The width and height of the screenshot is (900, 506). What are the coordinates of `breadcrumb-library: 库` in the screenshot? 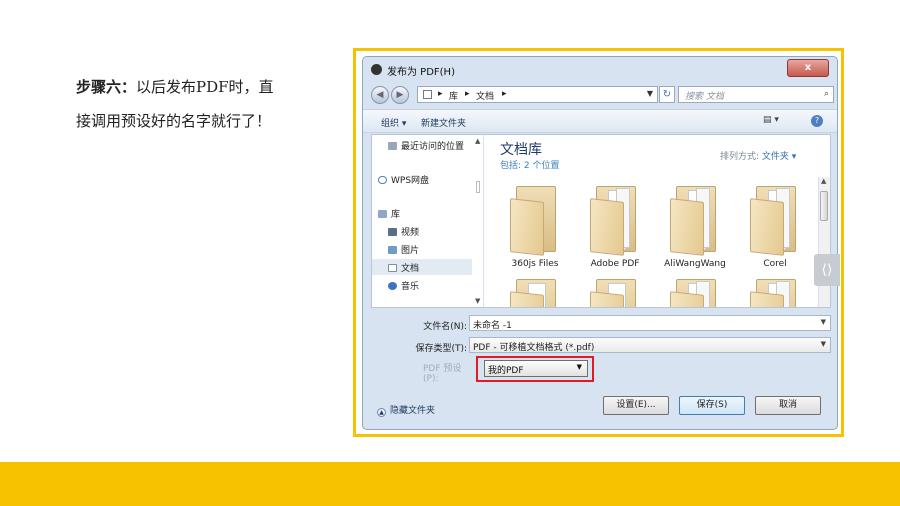 It's located at (453, 95).